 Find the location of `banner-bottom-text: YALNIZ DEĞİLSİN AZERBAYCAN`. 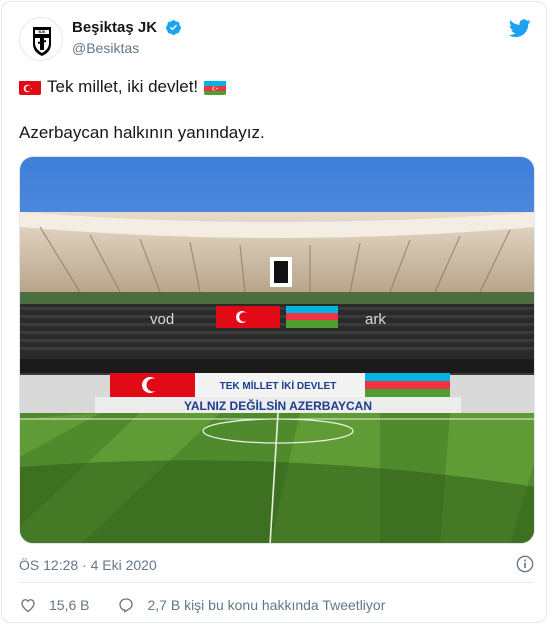

banner-bottom-text: YALNIZ DEĞİLSİN AZERBAYCAN is located at coordinates (278, 405).